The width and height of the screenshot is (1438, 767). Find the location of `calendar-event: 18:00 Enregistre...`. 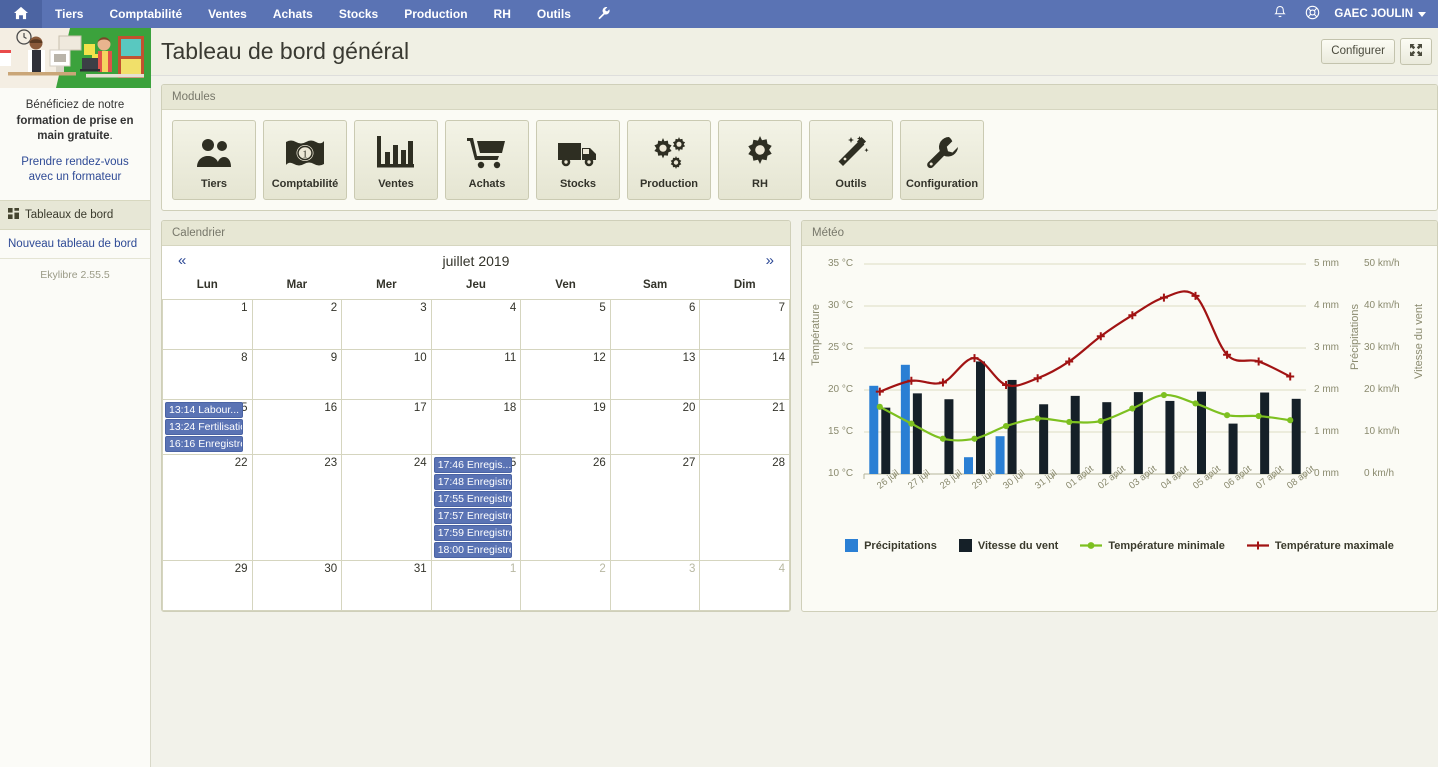

calendar-event: 18:00 Enregistre... is located at coordinates (472, 550).